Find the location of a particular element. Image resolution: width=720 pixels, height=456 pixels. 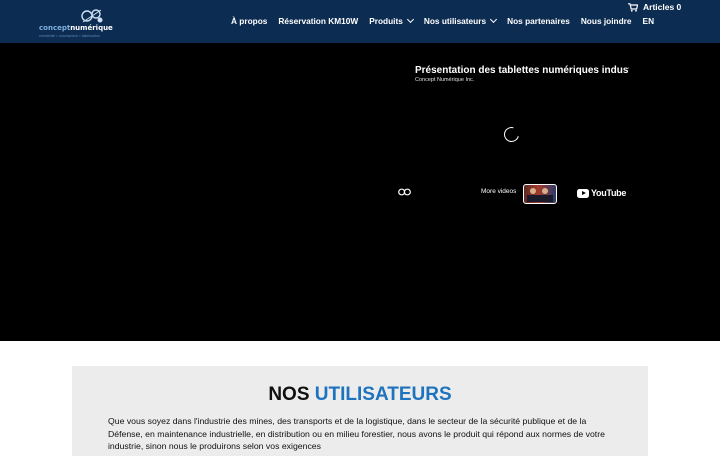

nav-item-nos-utilisateurs: Nos utilisateurs is located at coordinates (461, 20).